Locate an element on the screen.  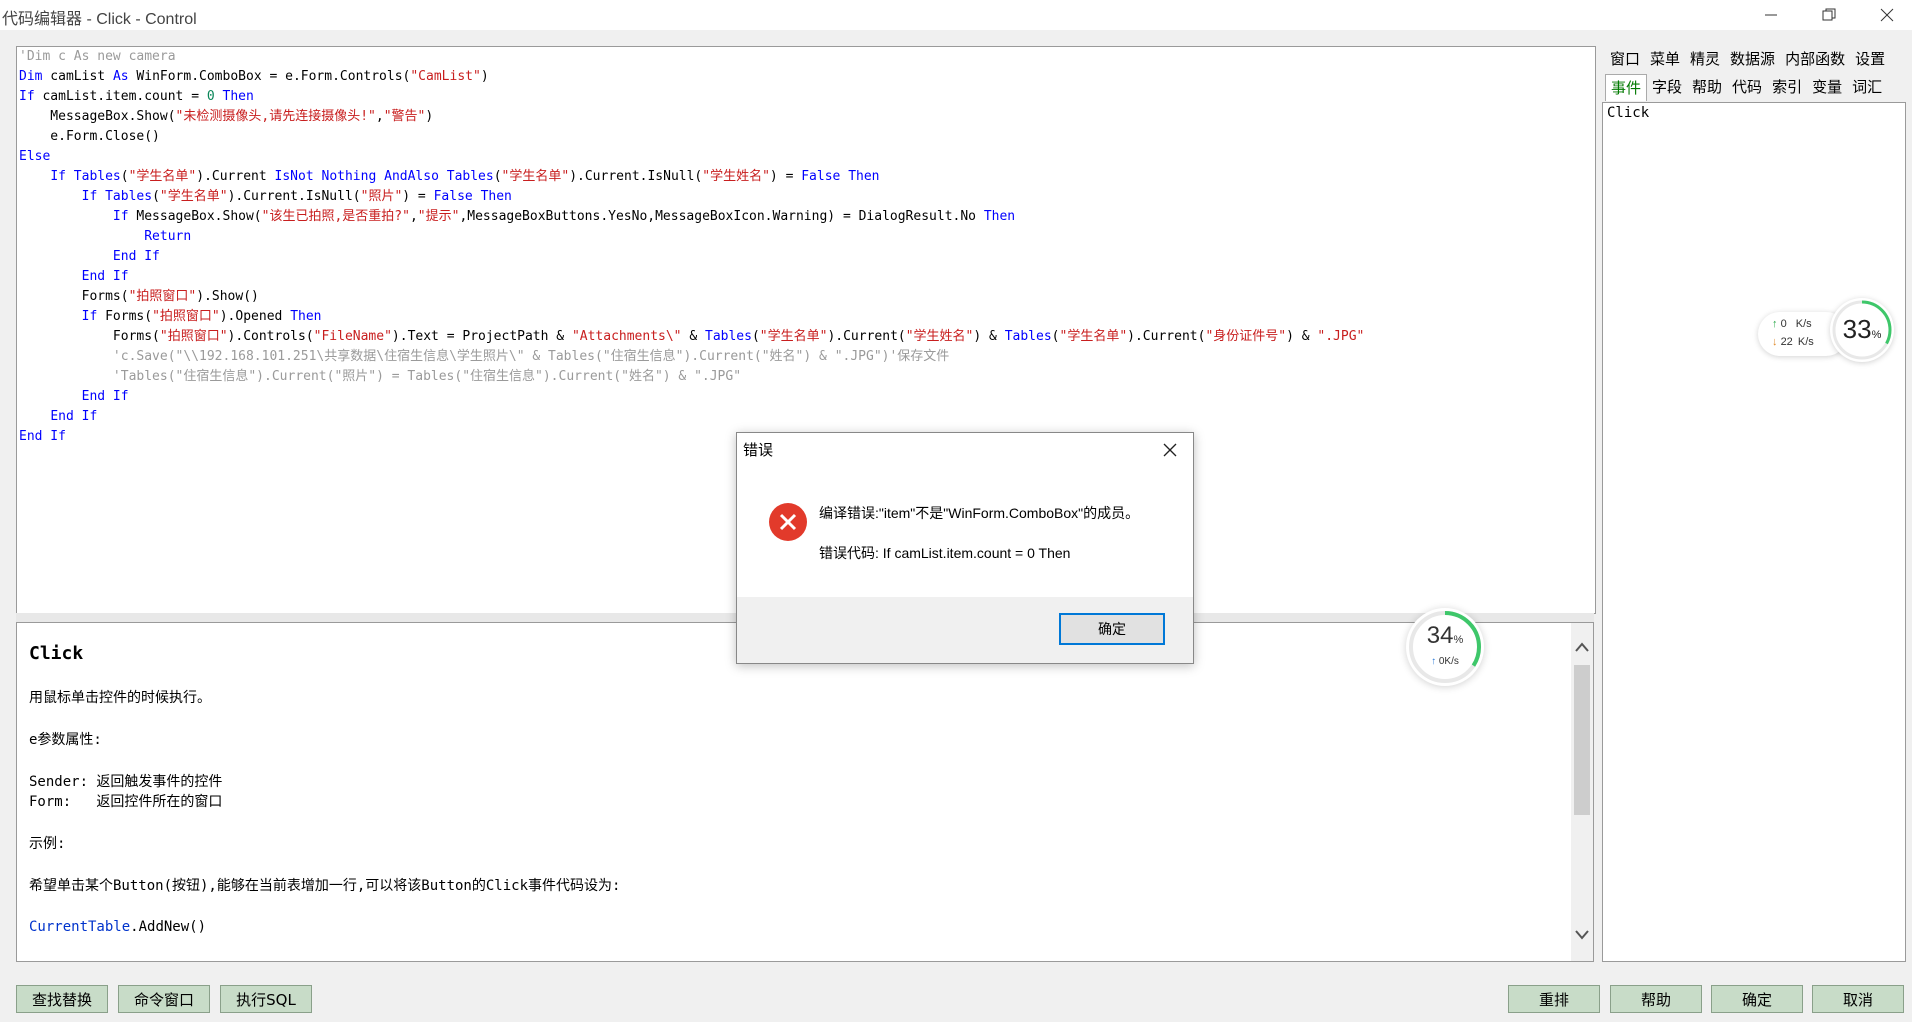
tab-row1-2: 精灵 is located at coordinates (1705, 59).